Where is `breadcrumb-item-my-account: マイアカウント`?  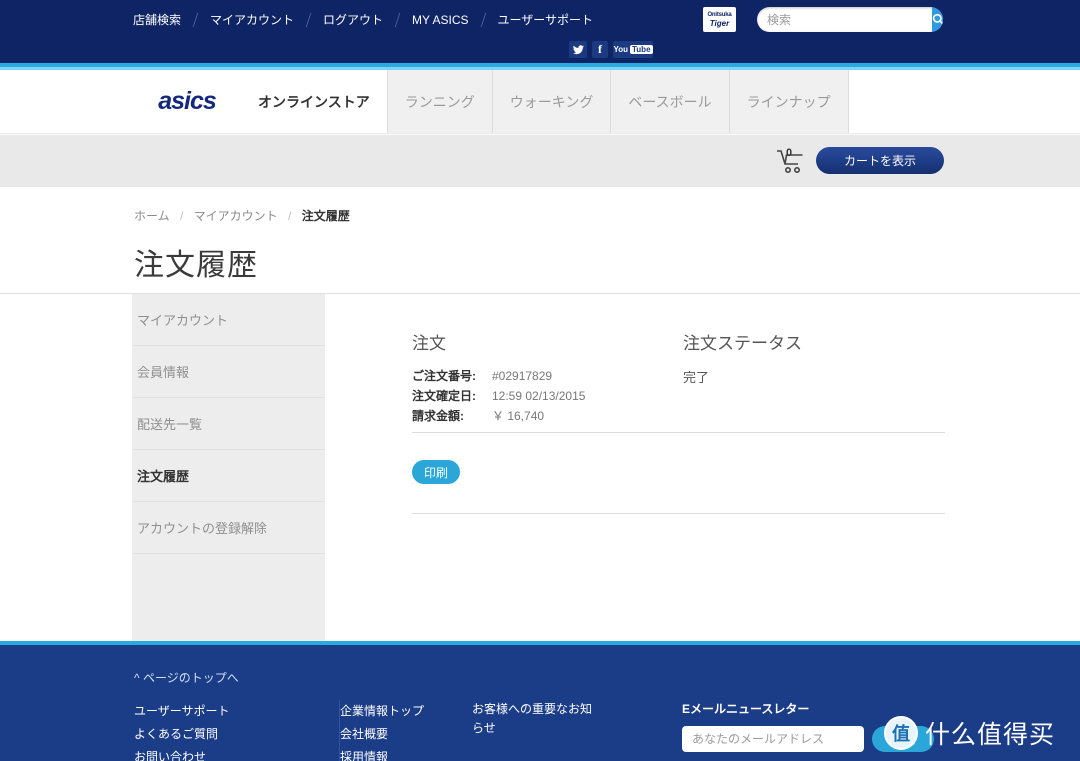 breadcrumb-item-my-account: マイアカウント is located at coordinates (236, 216).